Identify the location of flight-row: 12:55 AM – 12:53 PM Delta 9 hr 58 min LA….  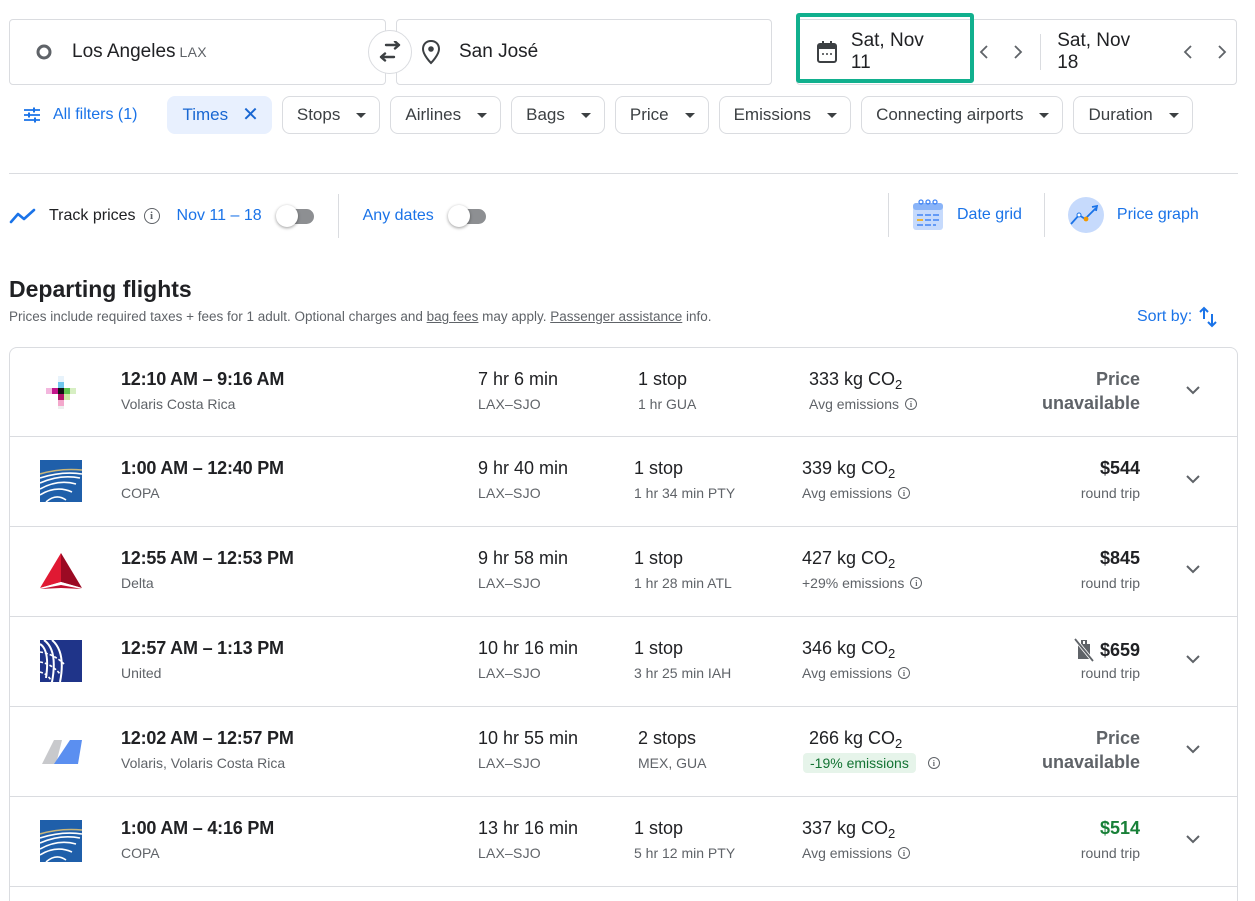
(623, 572).